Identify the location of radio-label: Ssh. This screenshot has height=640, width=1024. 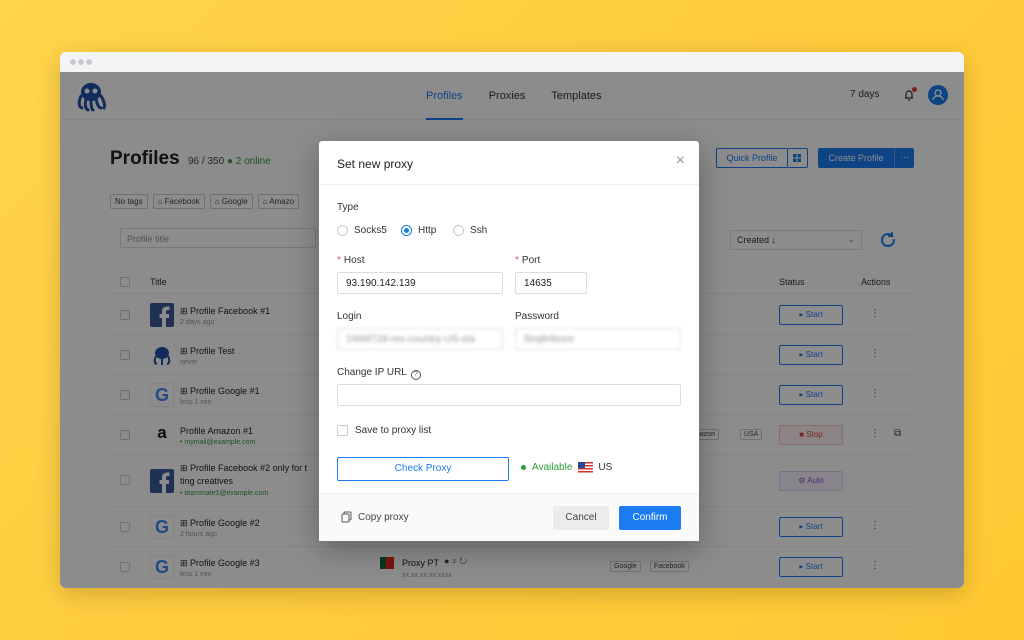
(479, 230).